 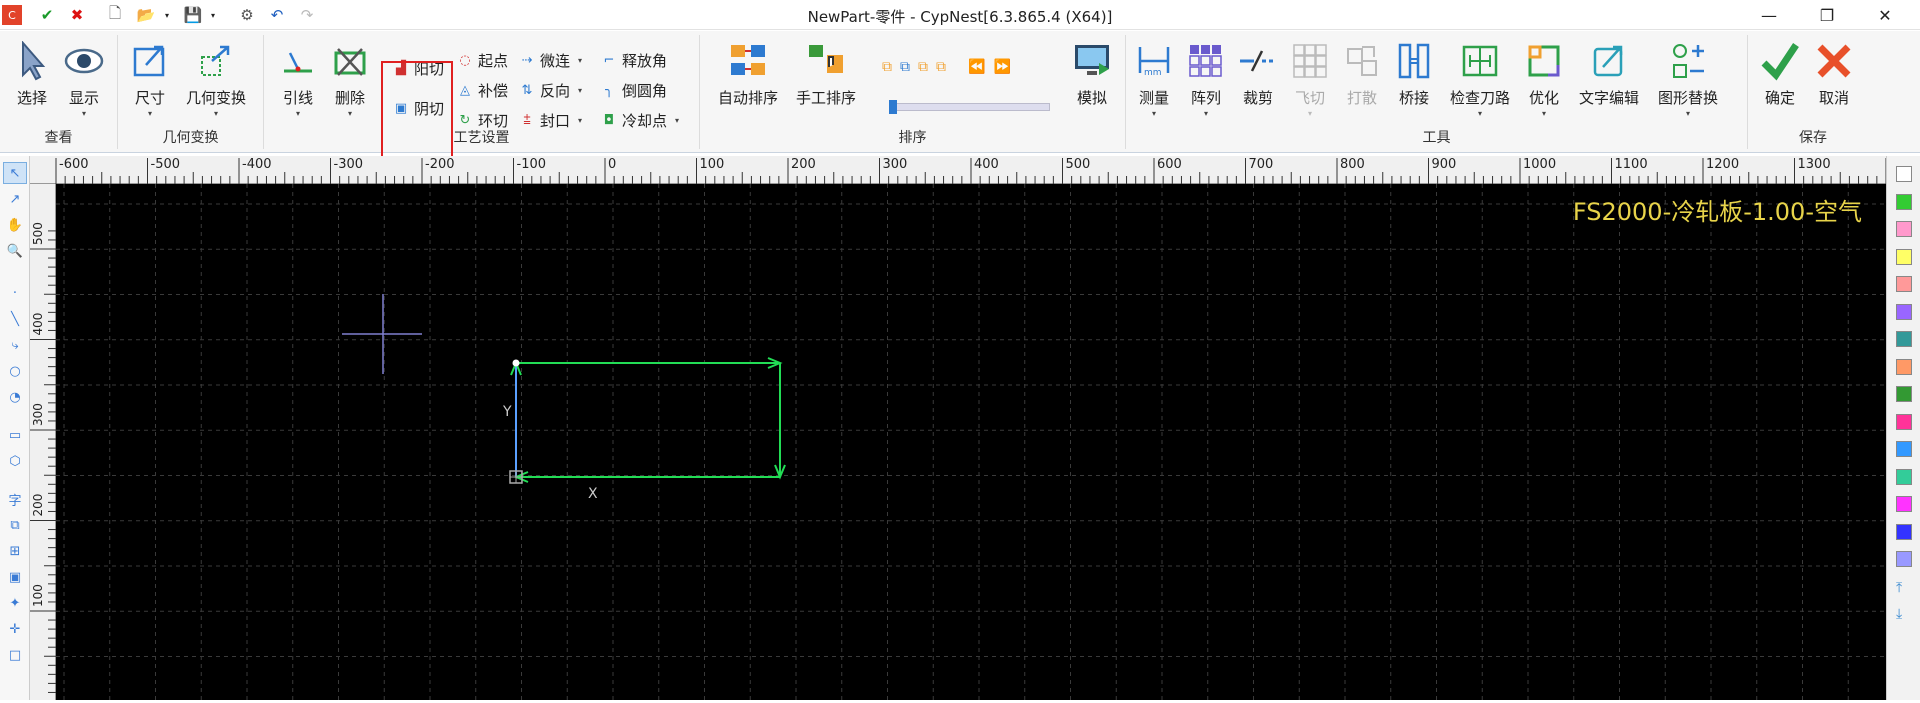 I want to click on confirm-button: 确定, so click(x=1780, y=74).